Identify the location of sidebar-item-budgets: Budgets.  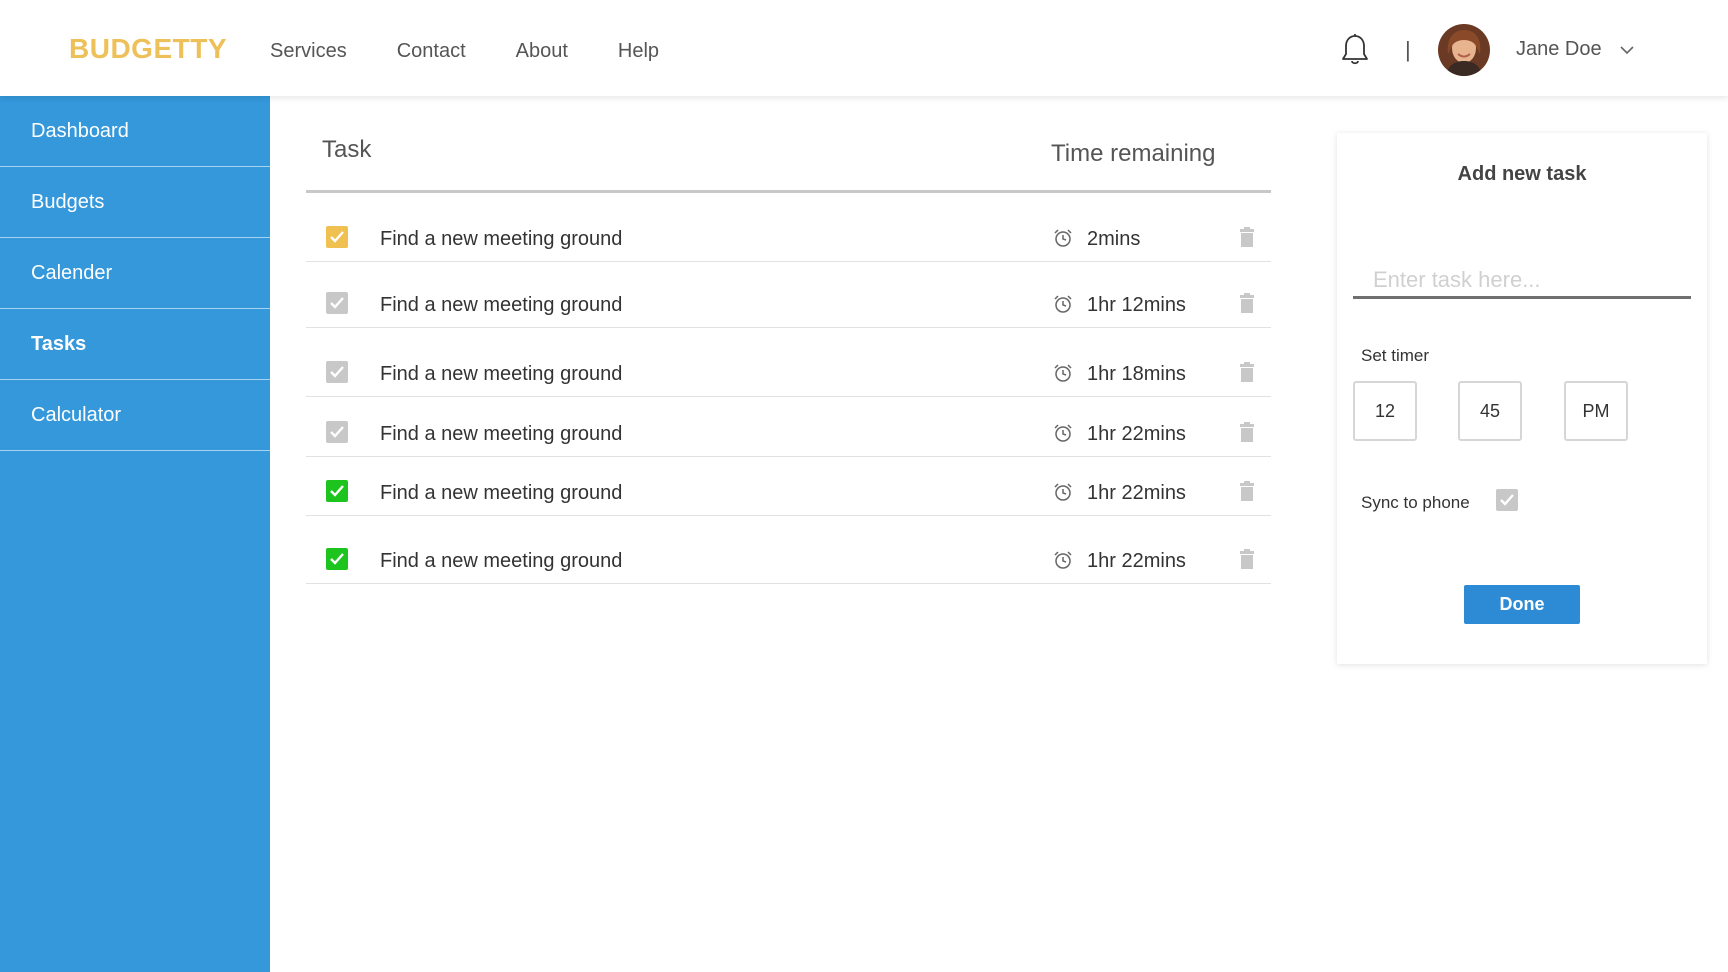
(135, 202).